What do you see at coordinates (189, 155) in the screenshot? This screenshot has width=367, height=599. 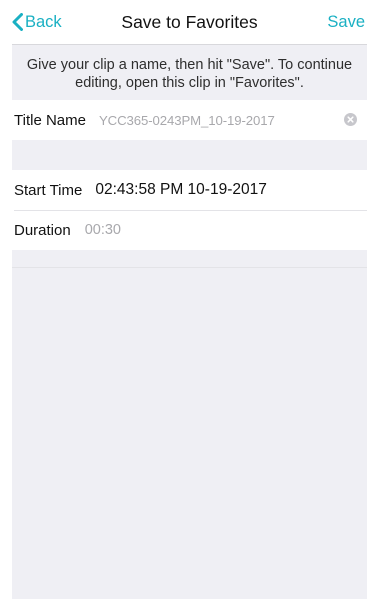 I see `section-gap` at bounding box center [189, 155].